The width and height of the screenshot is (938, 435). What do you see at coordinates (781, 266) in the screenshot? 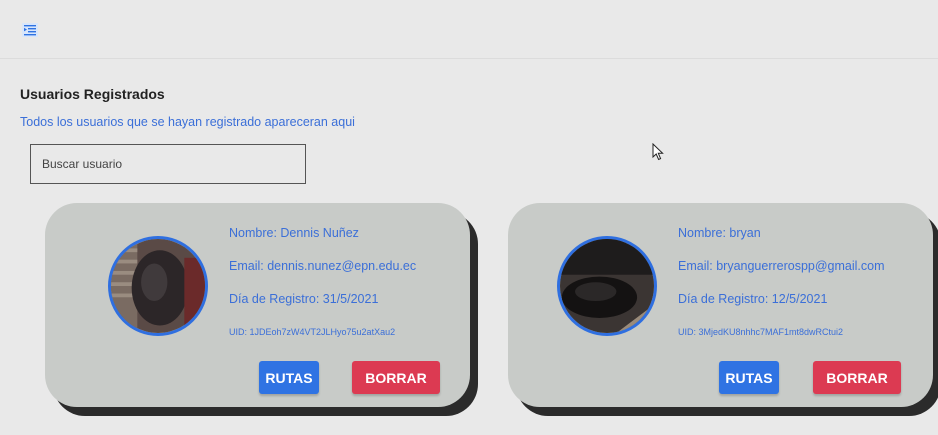
I see `user-email: Email: bryanguerrerospp@gmail.com` at bounding box center [781, 266].